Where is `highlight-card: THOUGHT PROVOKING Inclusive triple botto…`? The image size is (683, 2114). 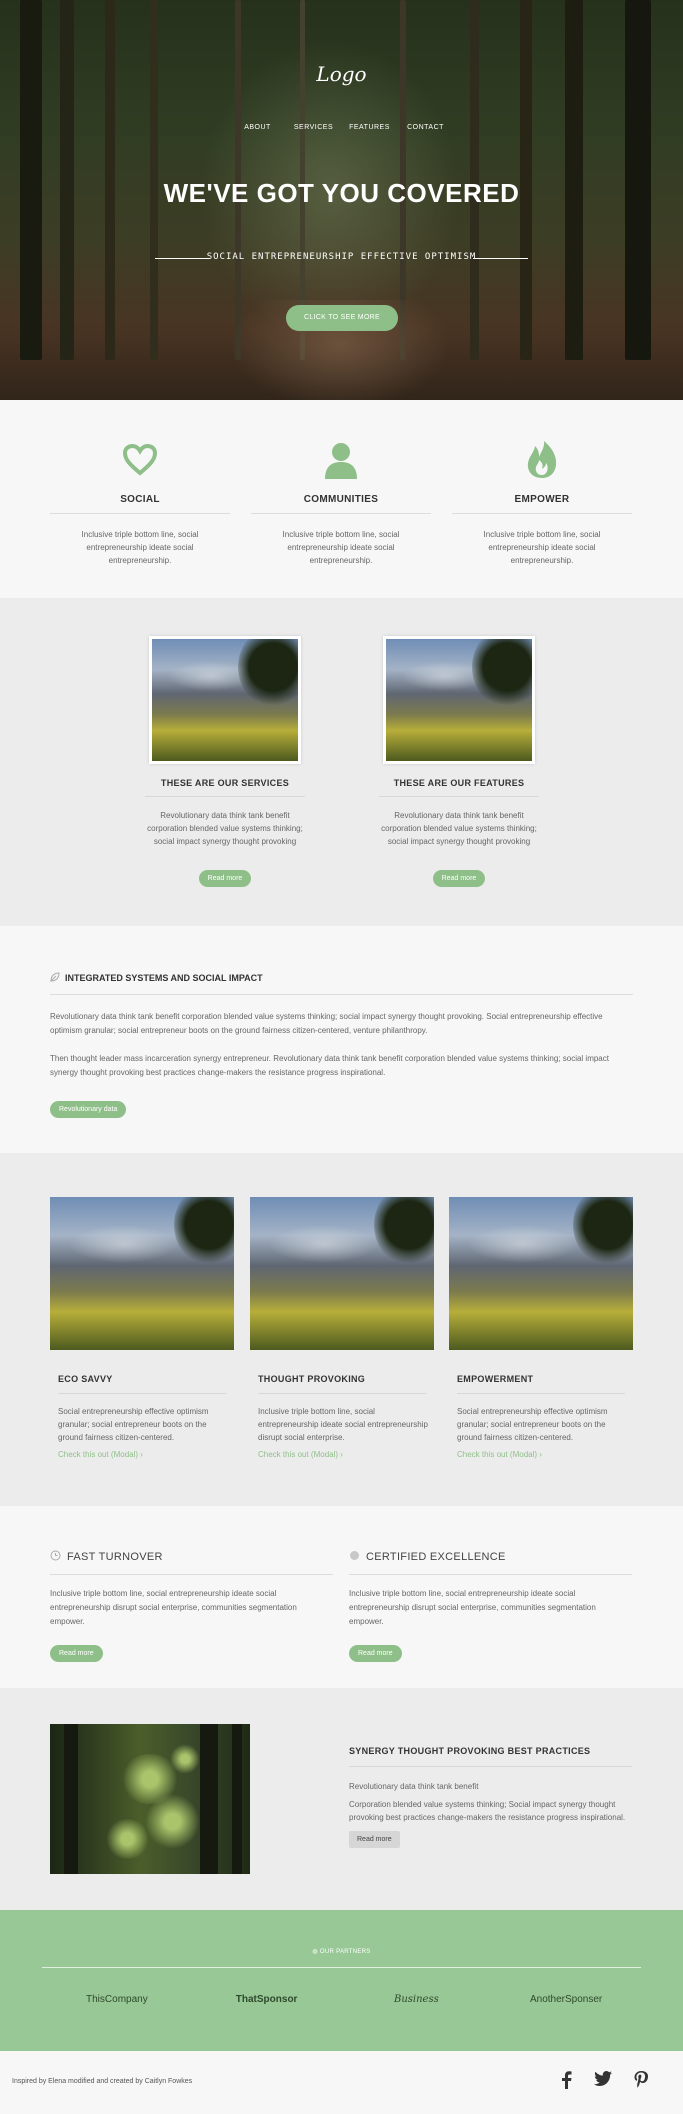
highlight-card: THOUGHT PROVOKING Inclusive triple botto… is located at coordinates (342, 1328).